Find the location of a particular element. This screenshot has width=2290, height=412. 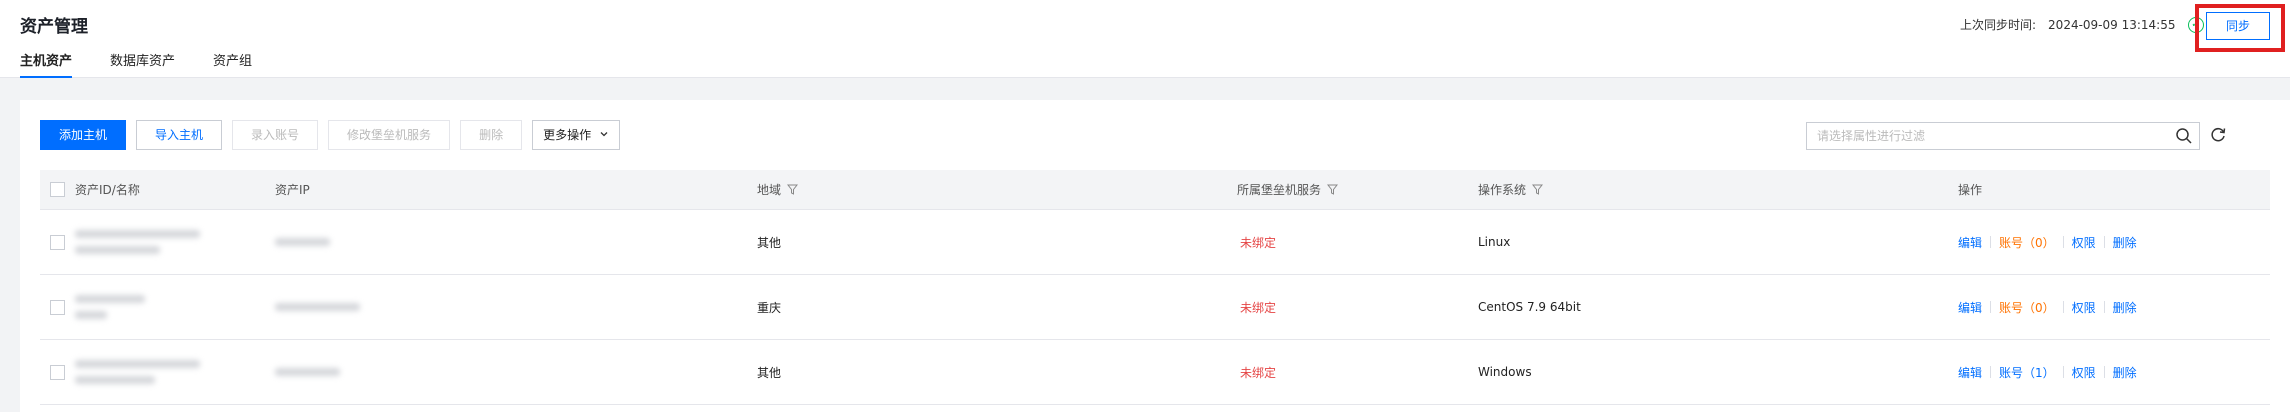

more-actions-dropdown: 更多操作 is located at coordinates (576, 135).